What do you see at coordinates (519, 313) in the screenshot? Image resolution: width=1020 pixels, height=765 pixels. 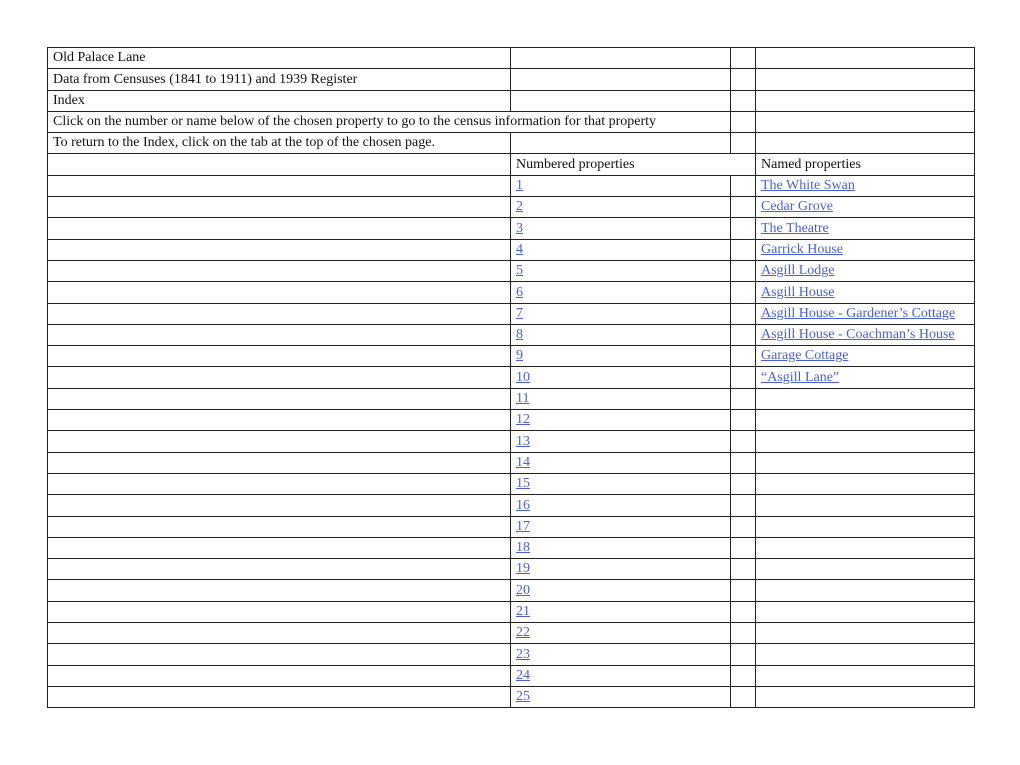 I see `numbered-property-link: 7` at bounding box center [519, 313].